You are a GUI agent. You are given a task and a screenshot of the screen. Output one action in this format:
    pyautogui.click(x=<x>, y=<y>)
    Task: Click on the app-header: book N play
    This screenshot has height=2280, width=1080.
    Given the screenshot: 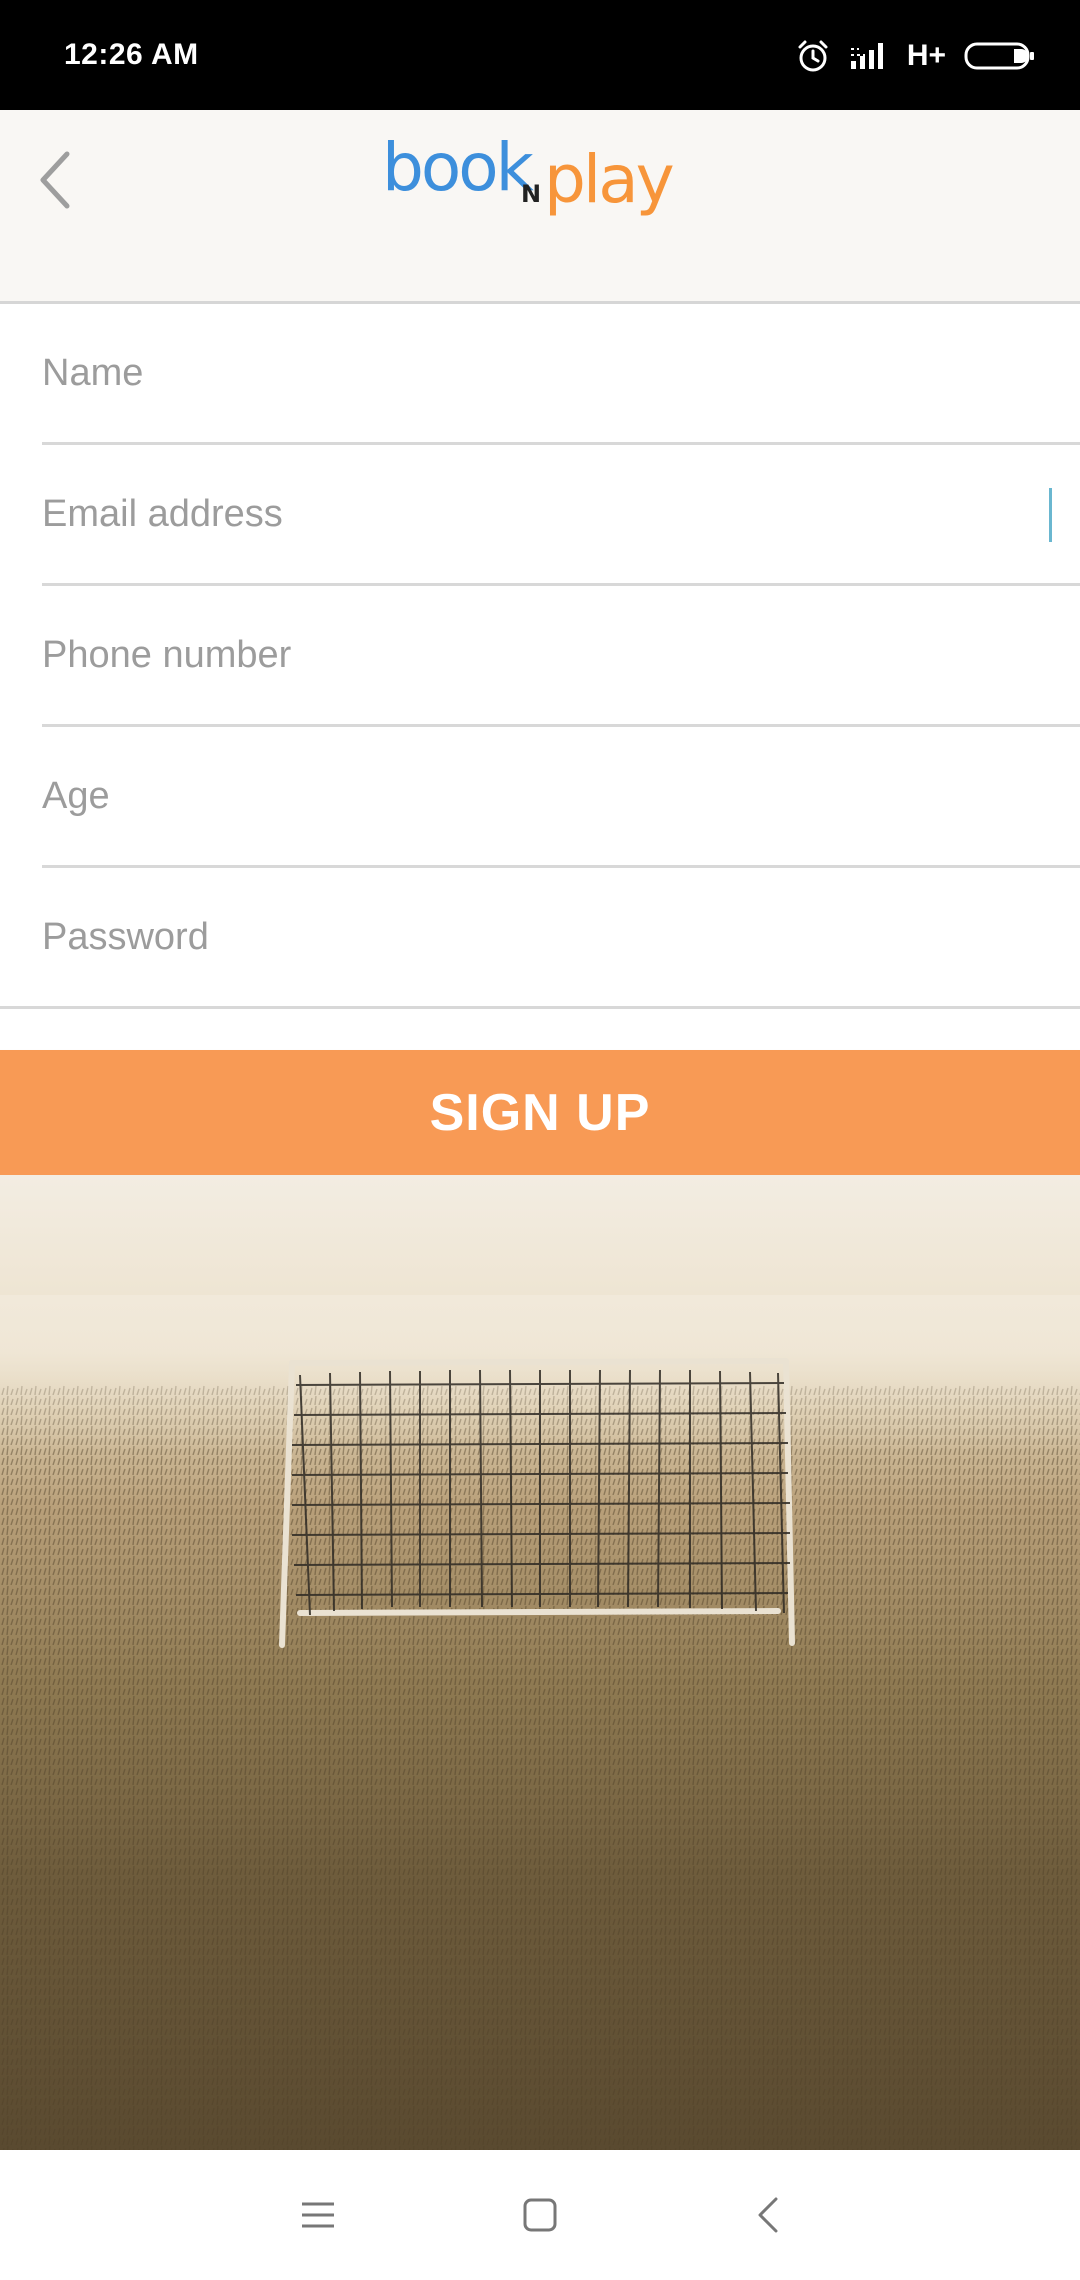 What is the action you would take?
    pyautogui.click(x=540, y=207)
    